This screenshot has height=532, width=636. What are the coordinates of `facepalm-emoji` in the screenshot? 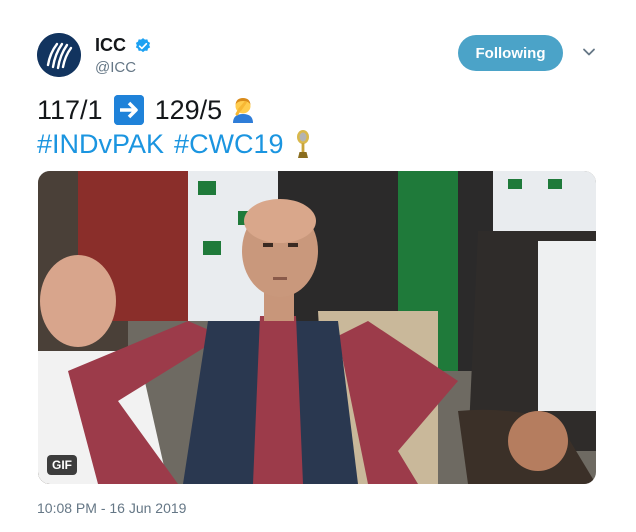 It's located at (243, 110).